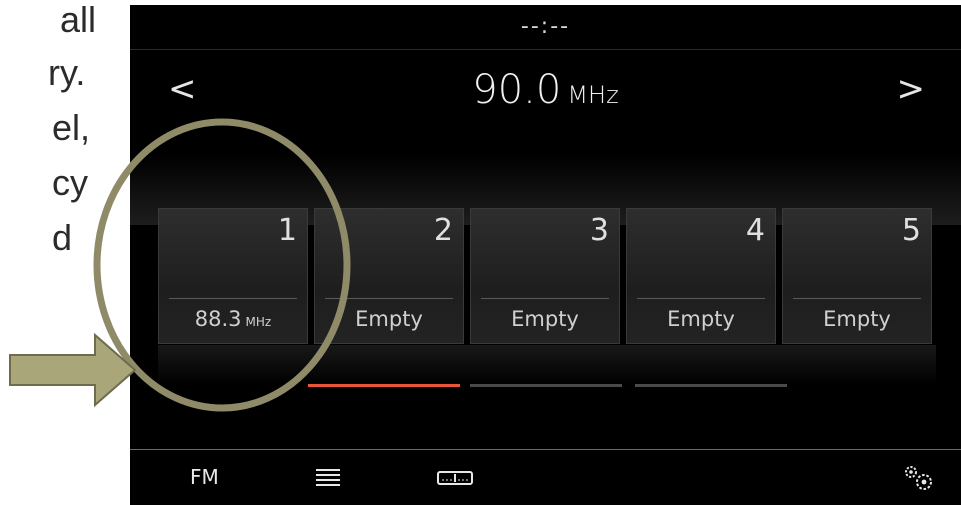  Describe the element at coordinates (456, 477) in the screenshot. I see `tuner-scale-icon` at that location.